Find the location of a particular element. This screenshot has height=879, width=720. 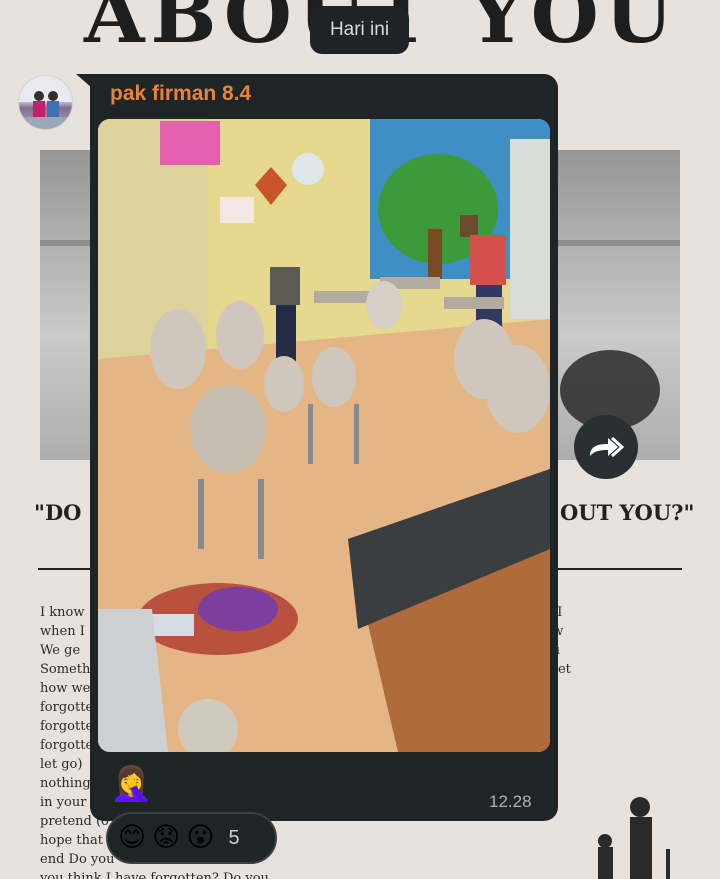

wallpaper-silhouette is located at coordinates (625, 838).